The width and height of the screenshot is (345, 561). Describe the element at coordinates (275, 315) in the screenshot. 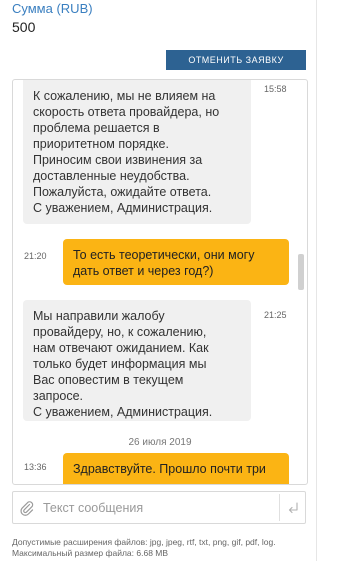

I see `message-time: 21:25` at that location.